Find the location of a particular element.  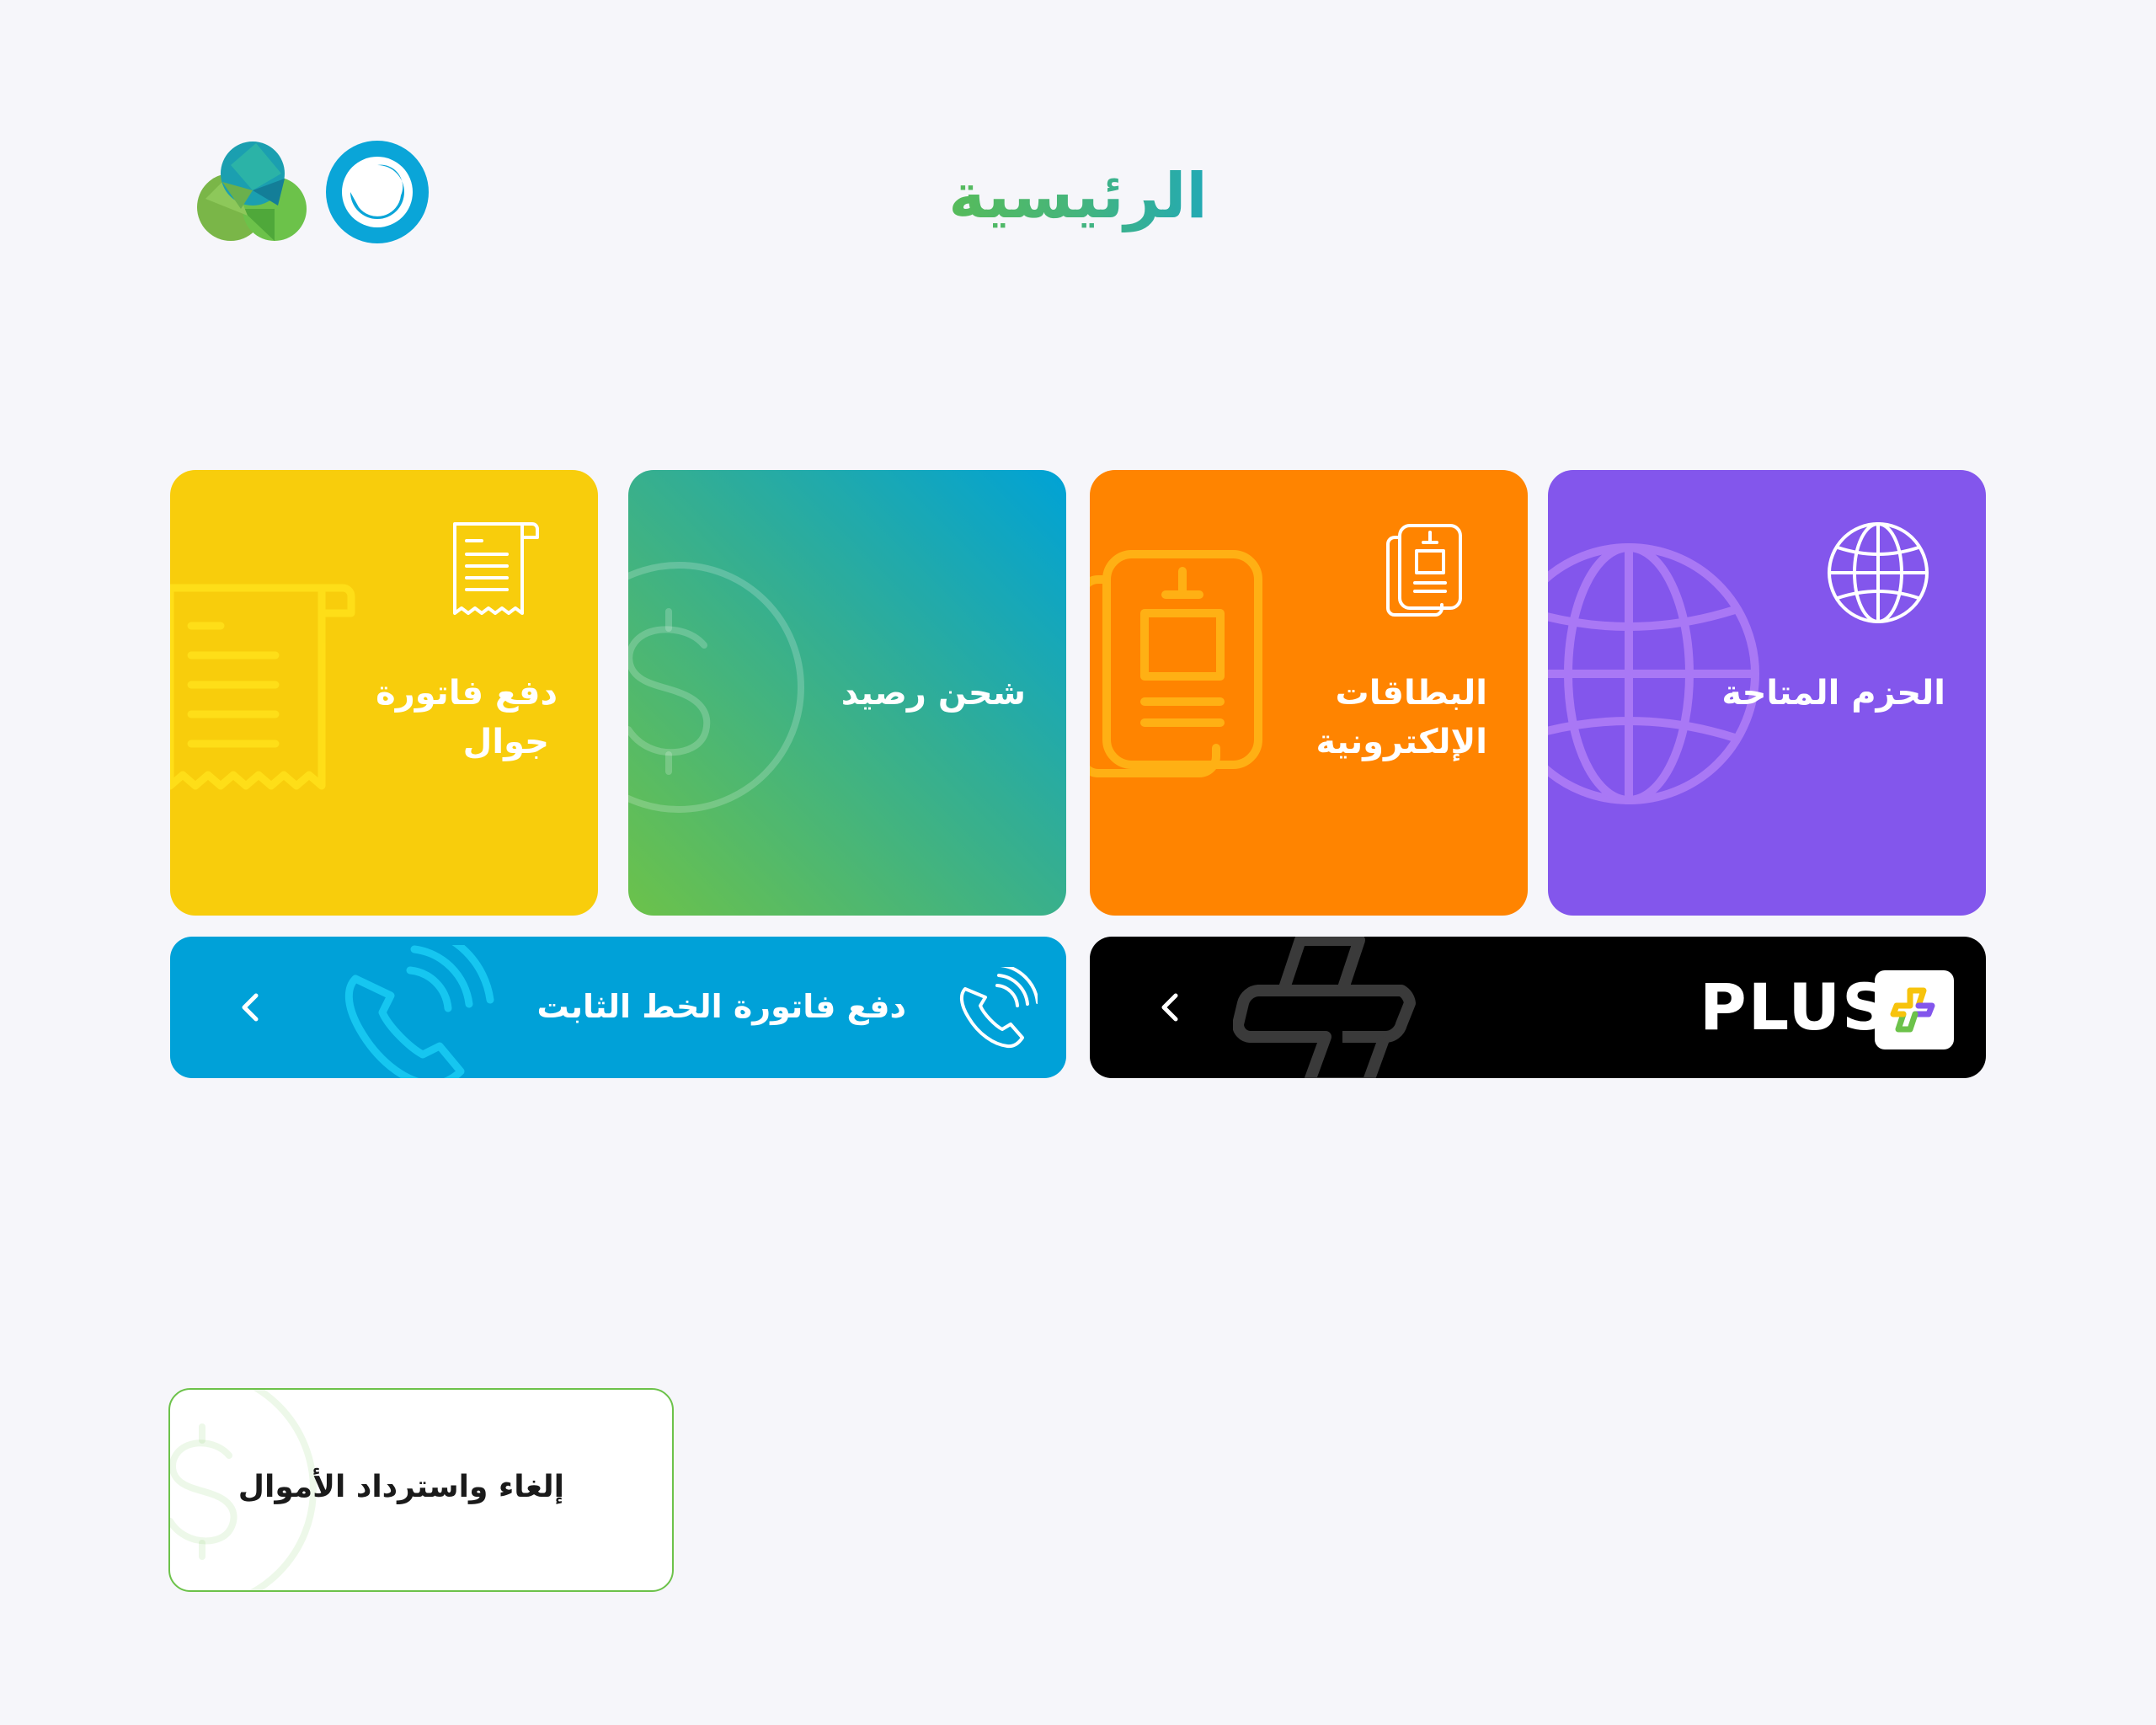

phone-ringing-bg-icon is located at coordinates (419, 1011).